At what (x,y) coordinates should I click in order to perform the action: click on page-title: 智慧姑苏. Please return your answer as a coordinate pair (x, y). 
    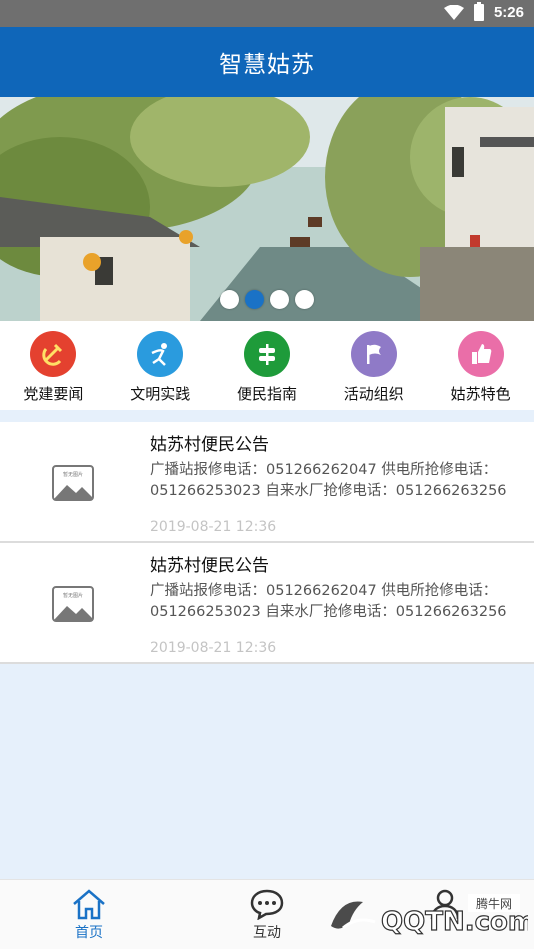
    Looking at the image, I should click on (267, 65).